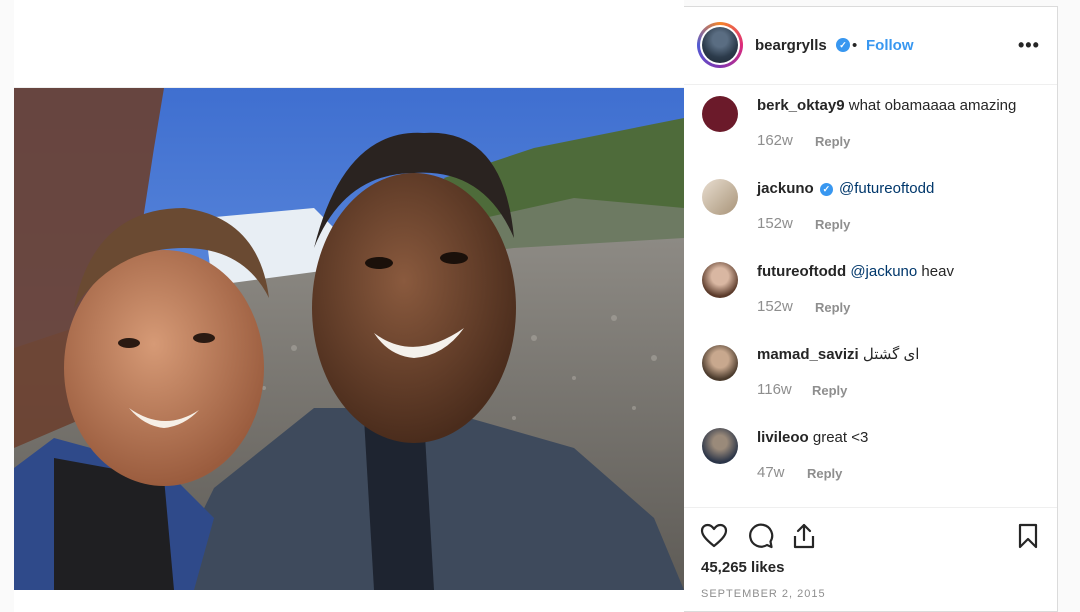 This screenshot has width=1080, height=612. Describe the element at coordinates (870, 210) in the screenshot. I see `comment-item: jackuno ✓ @futureoftodd 152w Reply` at that location.